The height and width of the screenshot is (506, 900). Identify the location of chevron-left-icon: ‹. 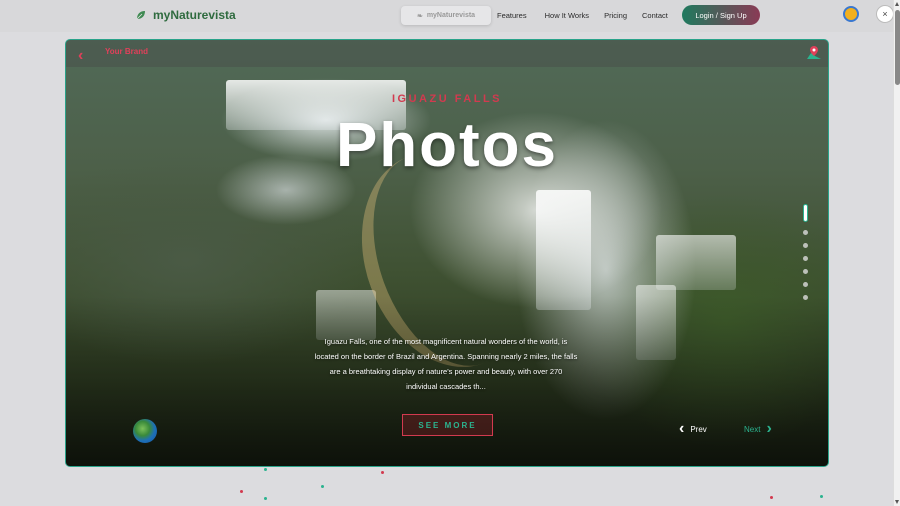
(682, 428).